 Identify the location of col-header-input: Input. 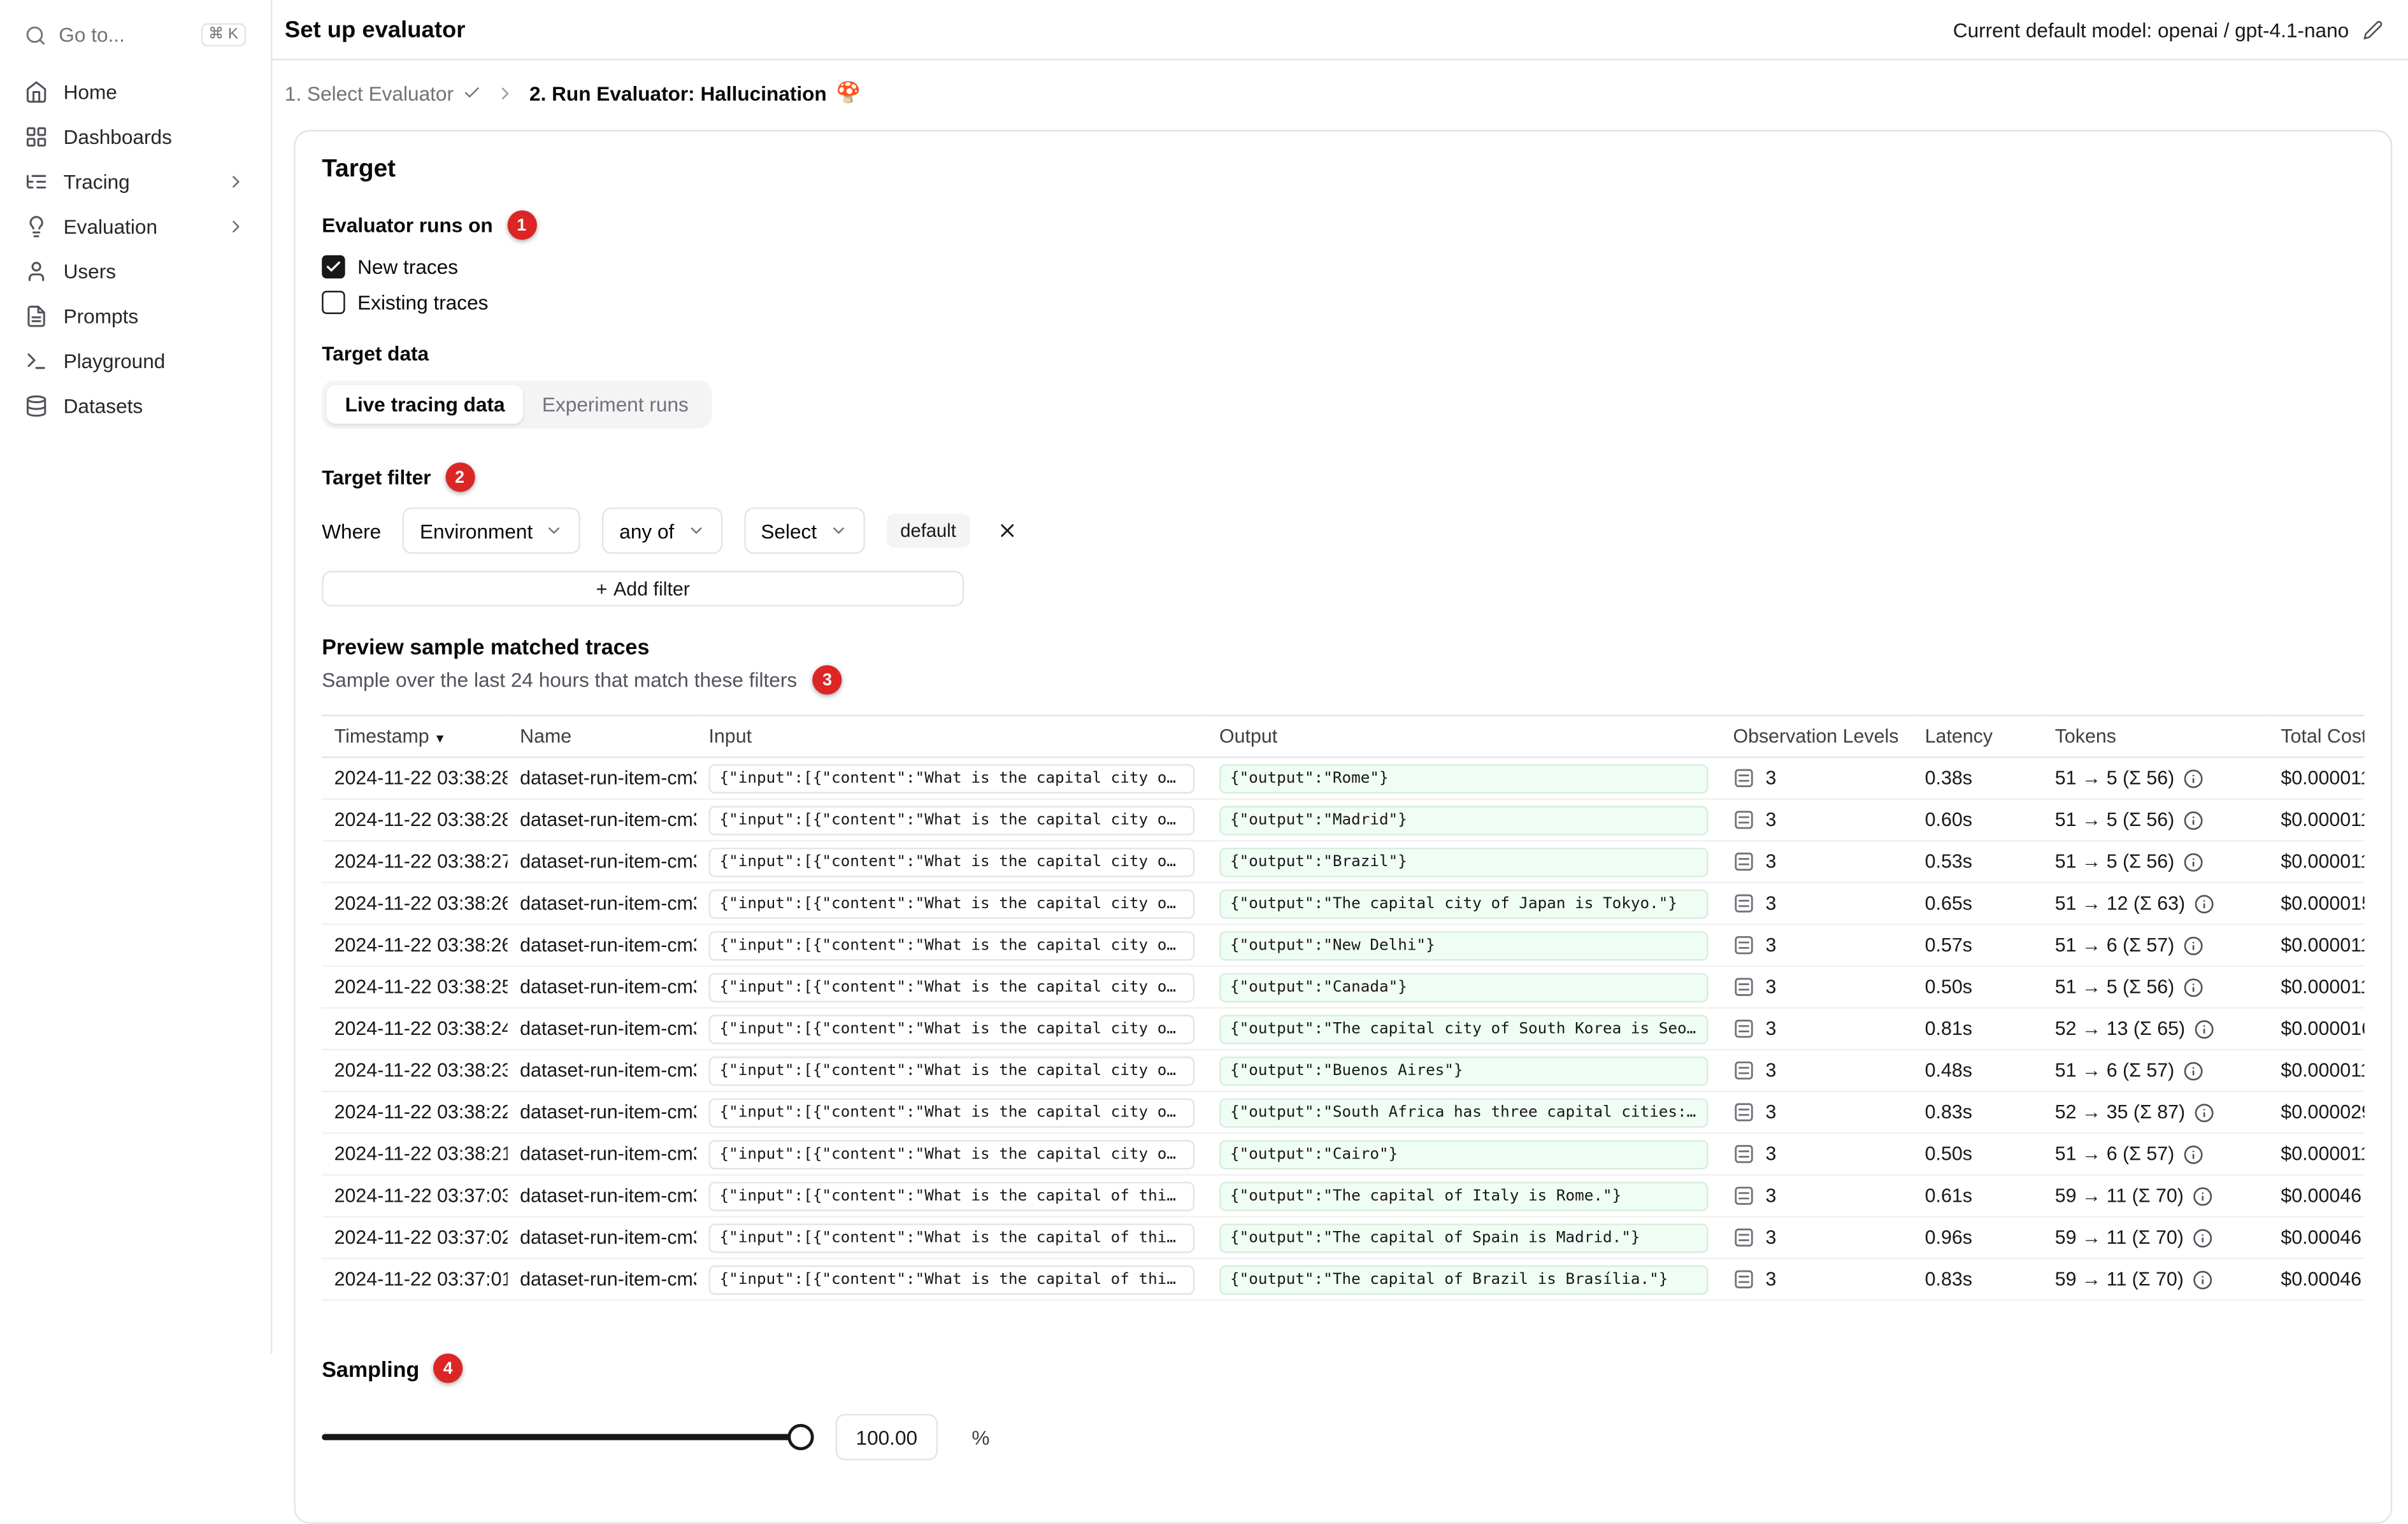
(951, 736).